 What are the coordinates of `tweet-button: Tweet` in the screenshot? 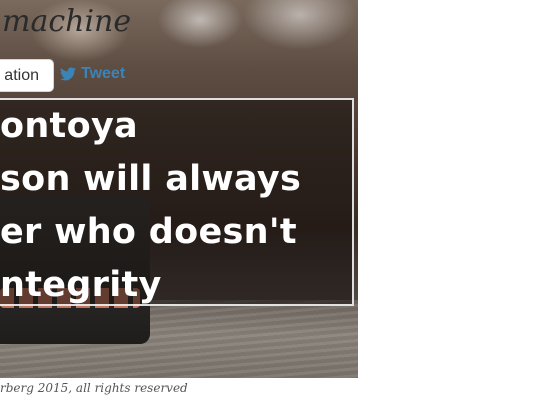 It's located at (92, 74).